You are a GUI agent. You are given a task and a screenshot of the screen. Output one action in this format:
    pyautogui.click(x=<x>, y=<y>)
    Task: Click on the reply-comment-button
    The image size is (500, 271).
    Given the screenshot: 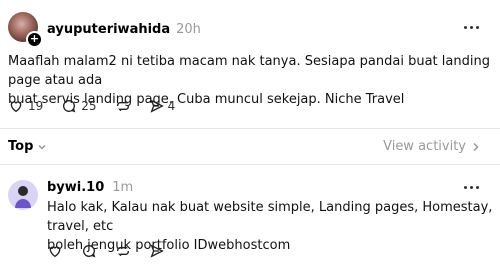 What is the action you would take?
    pyautogui.click(x=89, y=251)
    